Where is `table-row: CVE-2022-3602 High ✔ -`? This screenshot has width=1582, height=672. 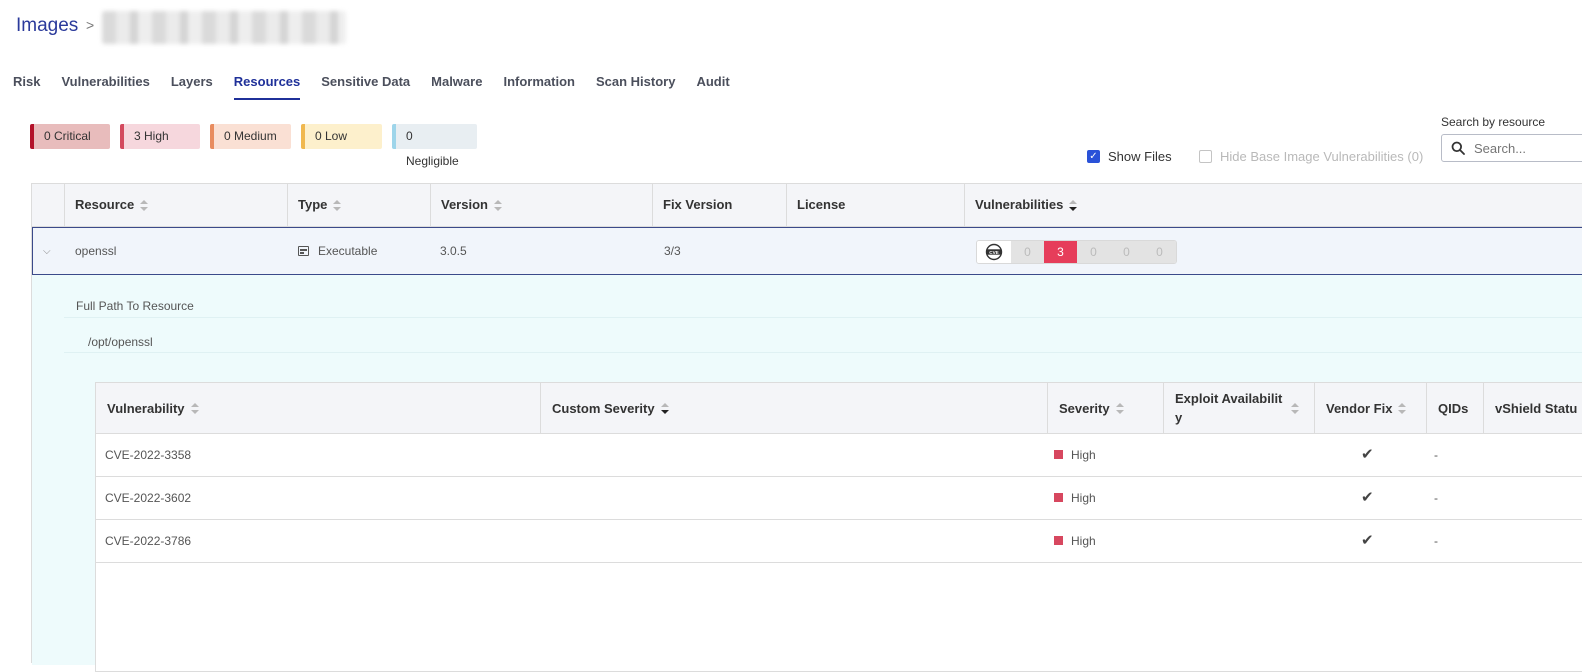
table-row: CVE-2022-3602 High ✔ - is located at coordinates (839, 498).